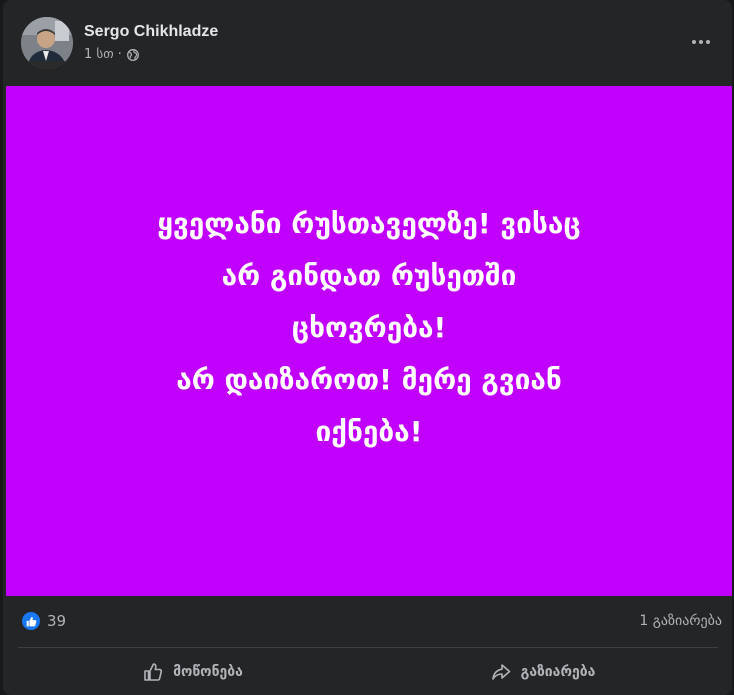 The width and height of the screenshot is (734, 695). Describe the element at coordinates (369, 223) in the screenshot. I see `banner-line: ყველანი რუსთაველზე! ვისაც` at that location.